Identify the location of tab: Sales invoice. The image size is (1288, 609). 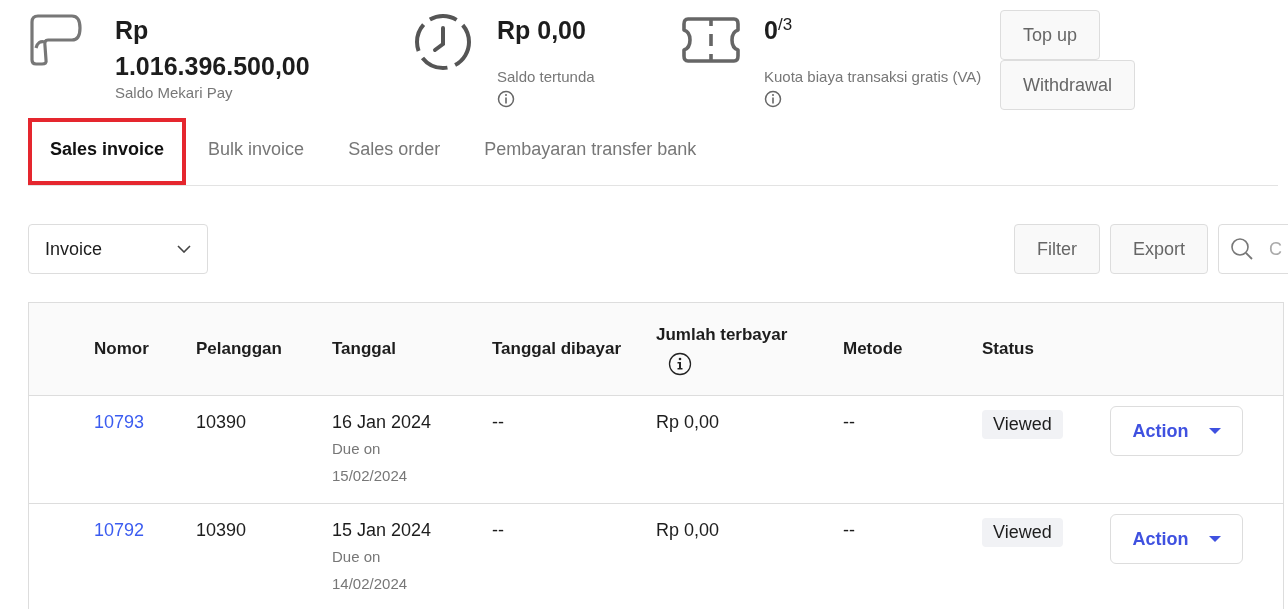
(107, 151).